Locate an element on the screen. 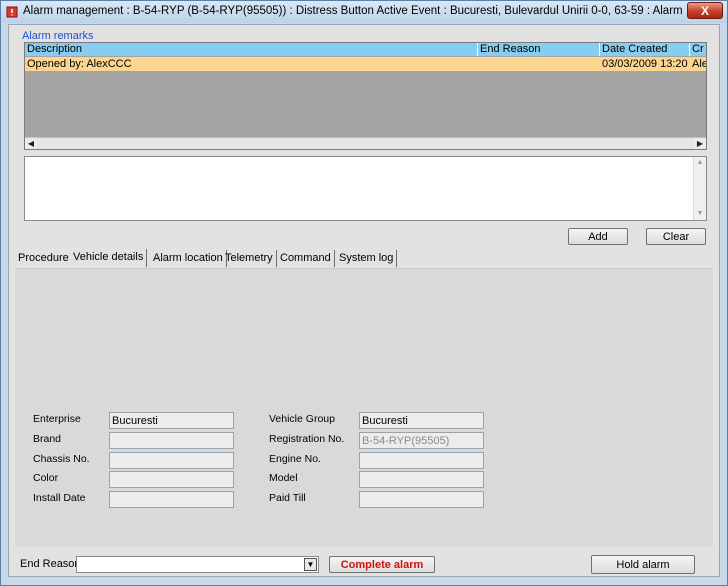 This screenshot has height=586, width=728. grid-header: Description End Reason Date Created Cr is located at coordinates (365, 49).